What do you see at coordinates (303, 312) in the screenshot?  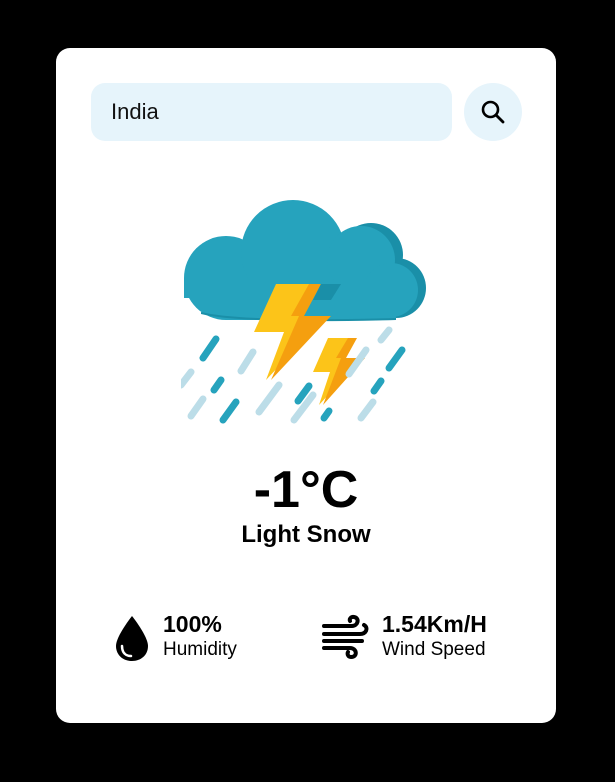 I see `thunderstorm-icon` at bounding box center [303, 312].